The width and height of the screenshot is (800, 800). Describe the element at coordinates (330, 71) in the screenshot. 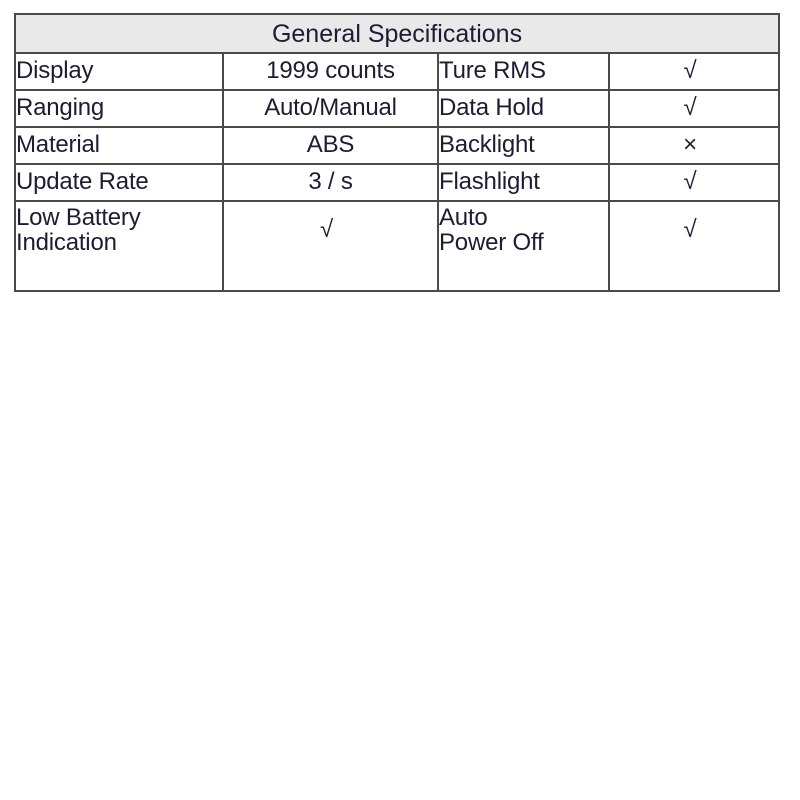

I see `spec-value-display: 1999 counts` at that location.